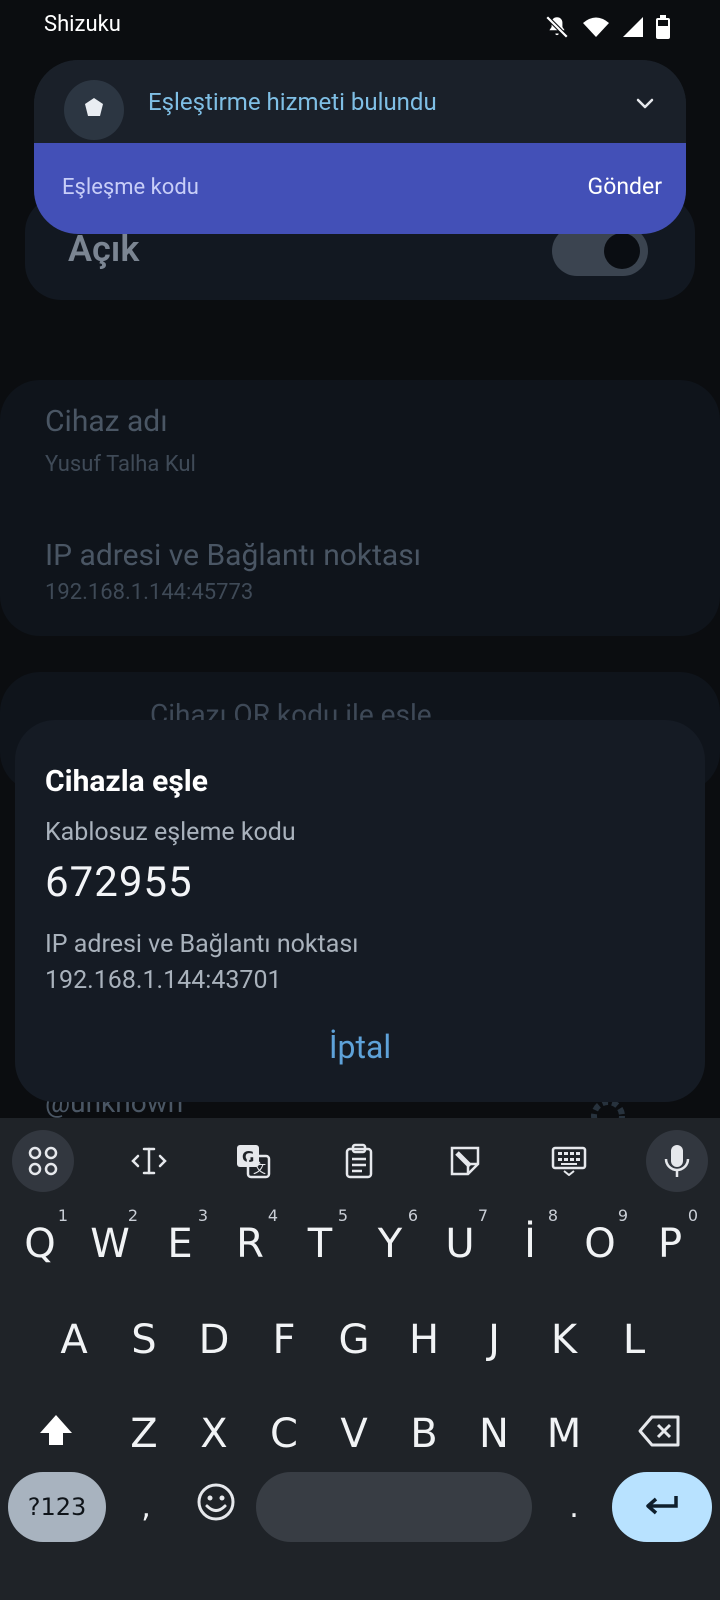  What do you see at coordinates (110, 1244) in the screenshot?
I see `key-w: W2` at bounding box center [110, 1244].